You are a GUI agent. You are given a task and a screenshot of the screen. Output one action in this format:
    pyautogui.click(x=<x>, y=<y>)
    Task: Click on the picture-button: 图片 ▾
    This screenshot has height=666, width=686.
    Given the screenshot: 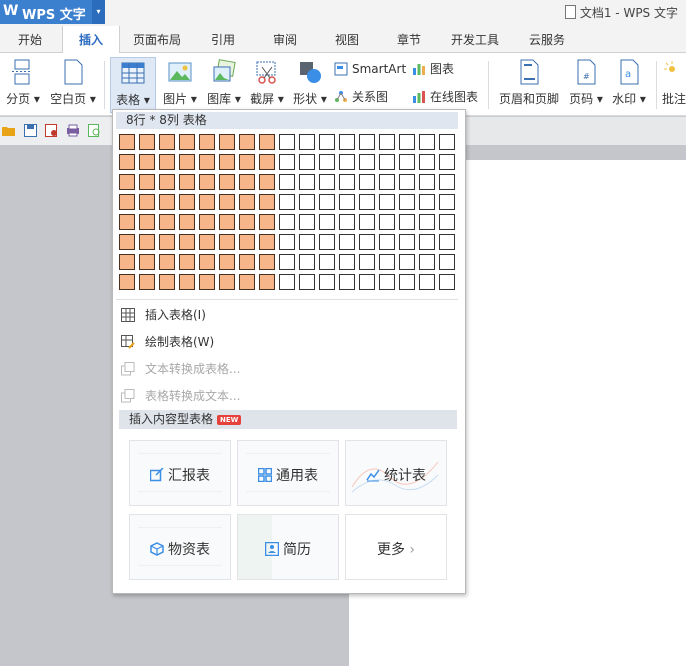 What is the action you would take?
    pyautogui.click(x=180, y=84)
    